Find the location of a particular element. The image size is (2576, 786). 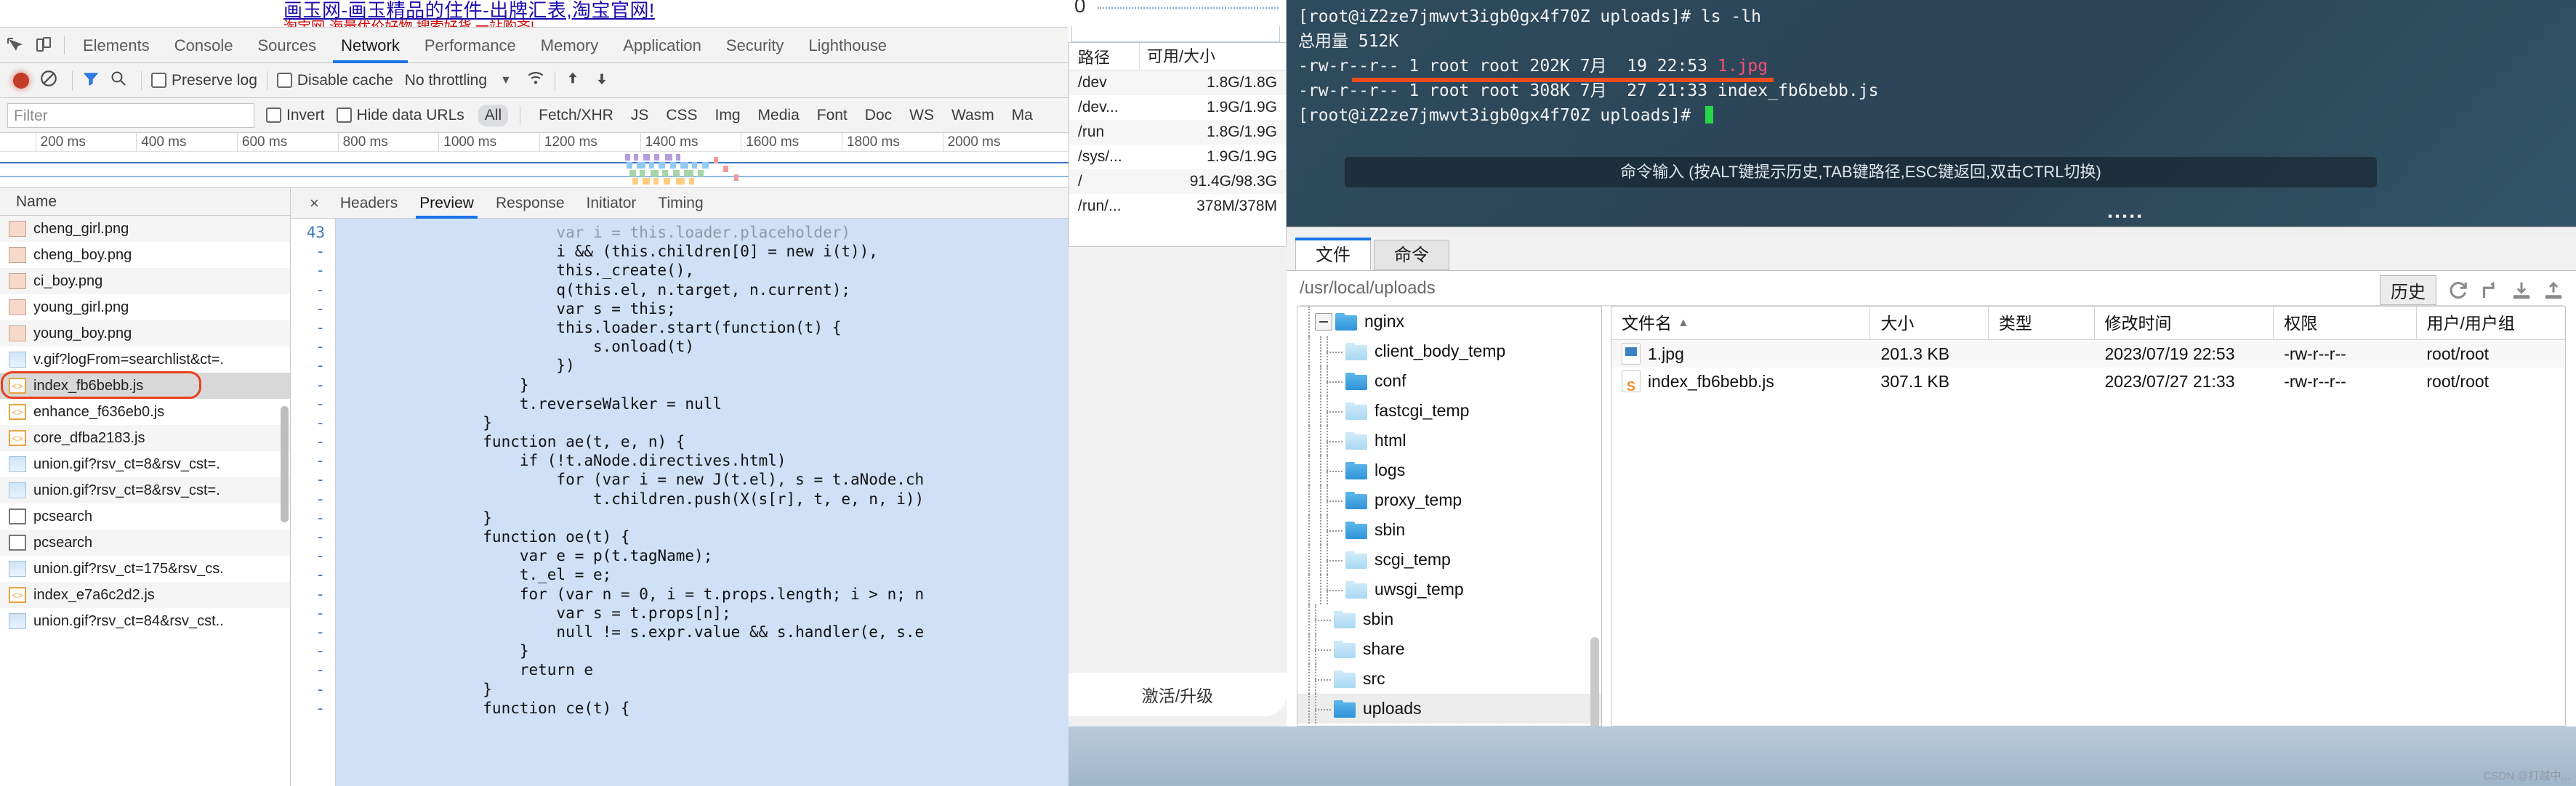

pane-divider is located at coordinates (1931, 232).